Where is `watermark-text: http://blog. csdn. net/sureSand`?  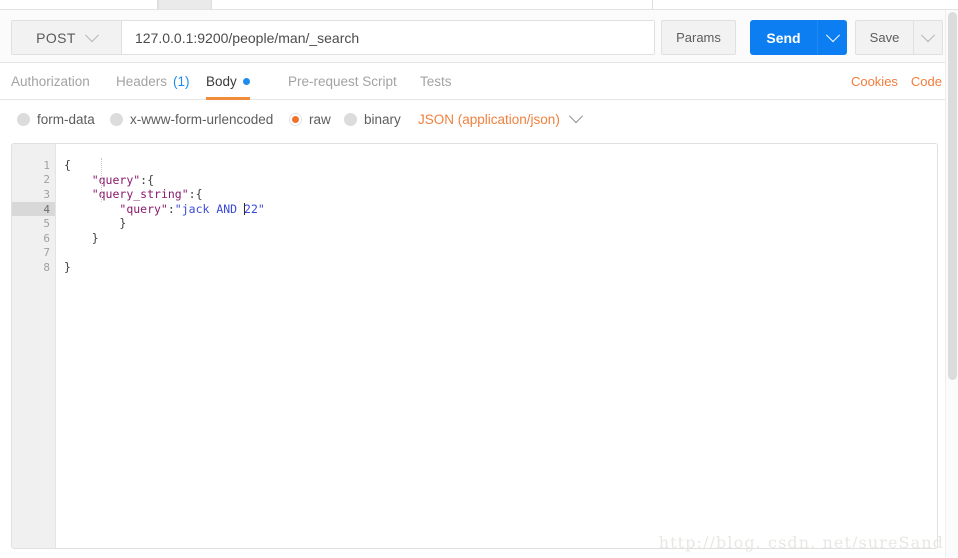 watermark-text: http://blog. csdn. net/sureSand is located at coordinates (801, 542).